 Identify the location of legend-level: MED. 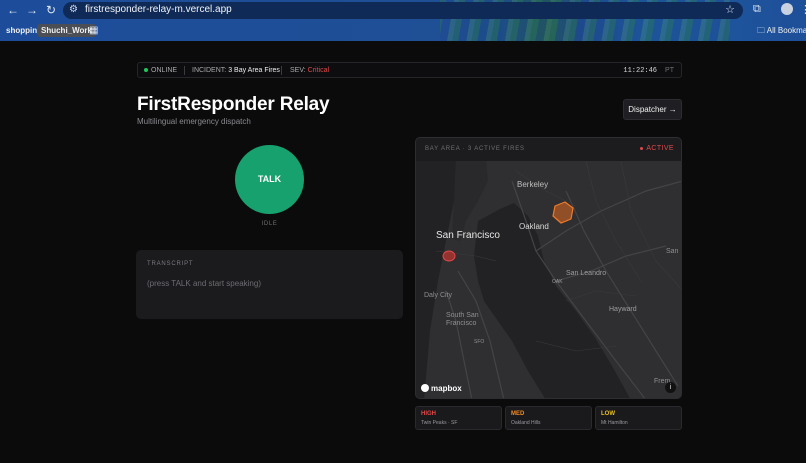
(518, 414).